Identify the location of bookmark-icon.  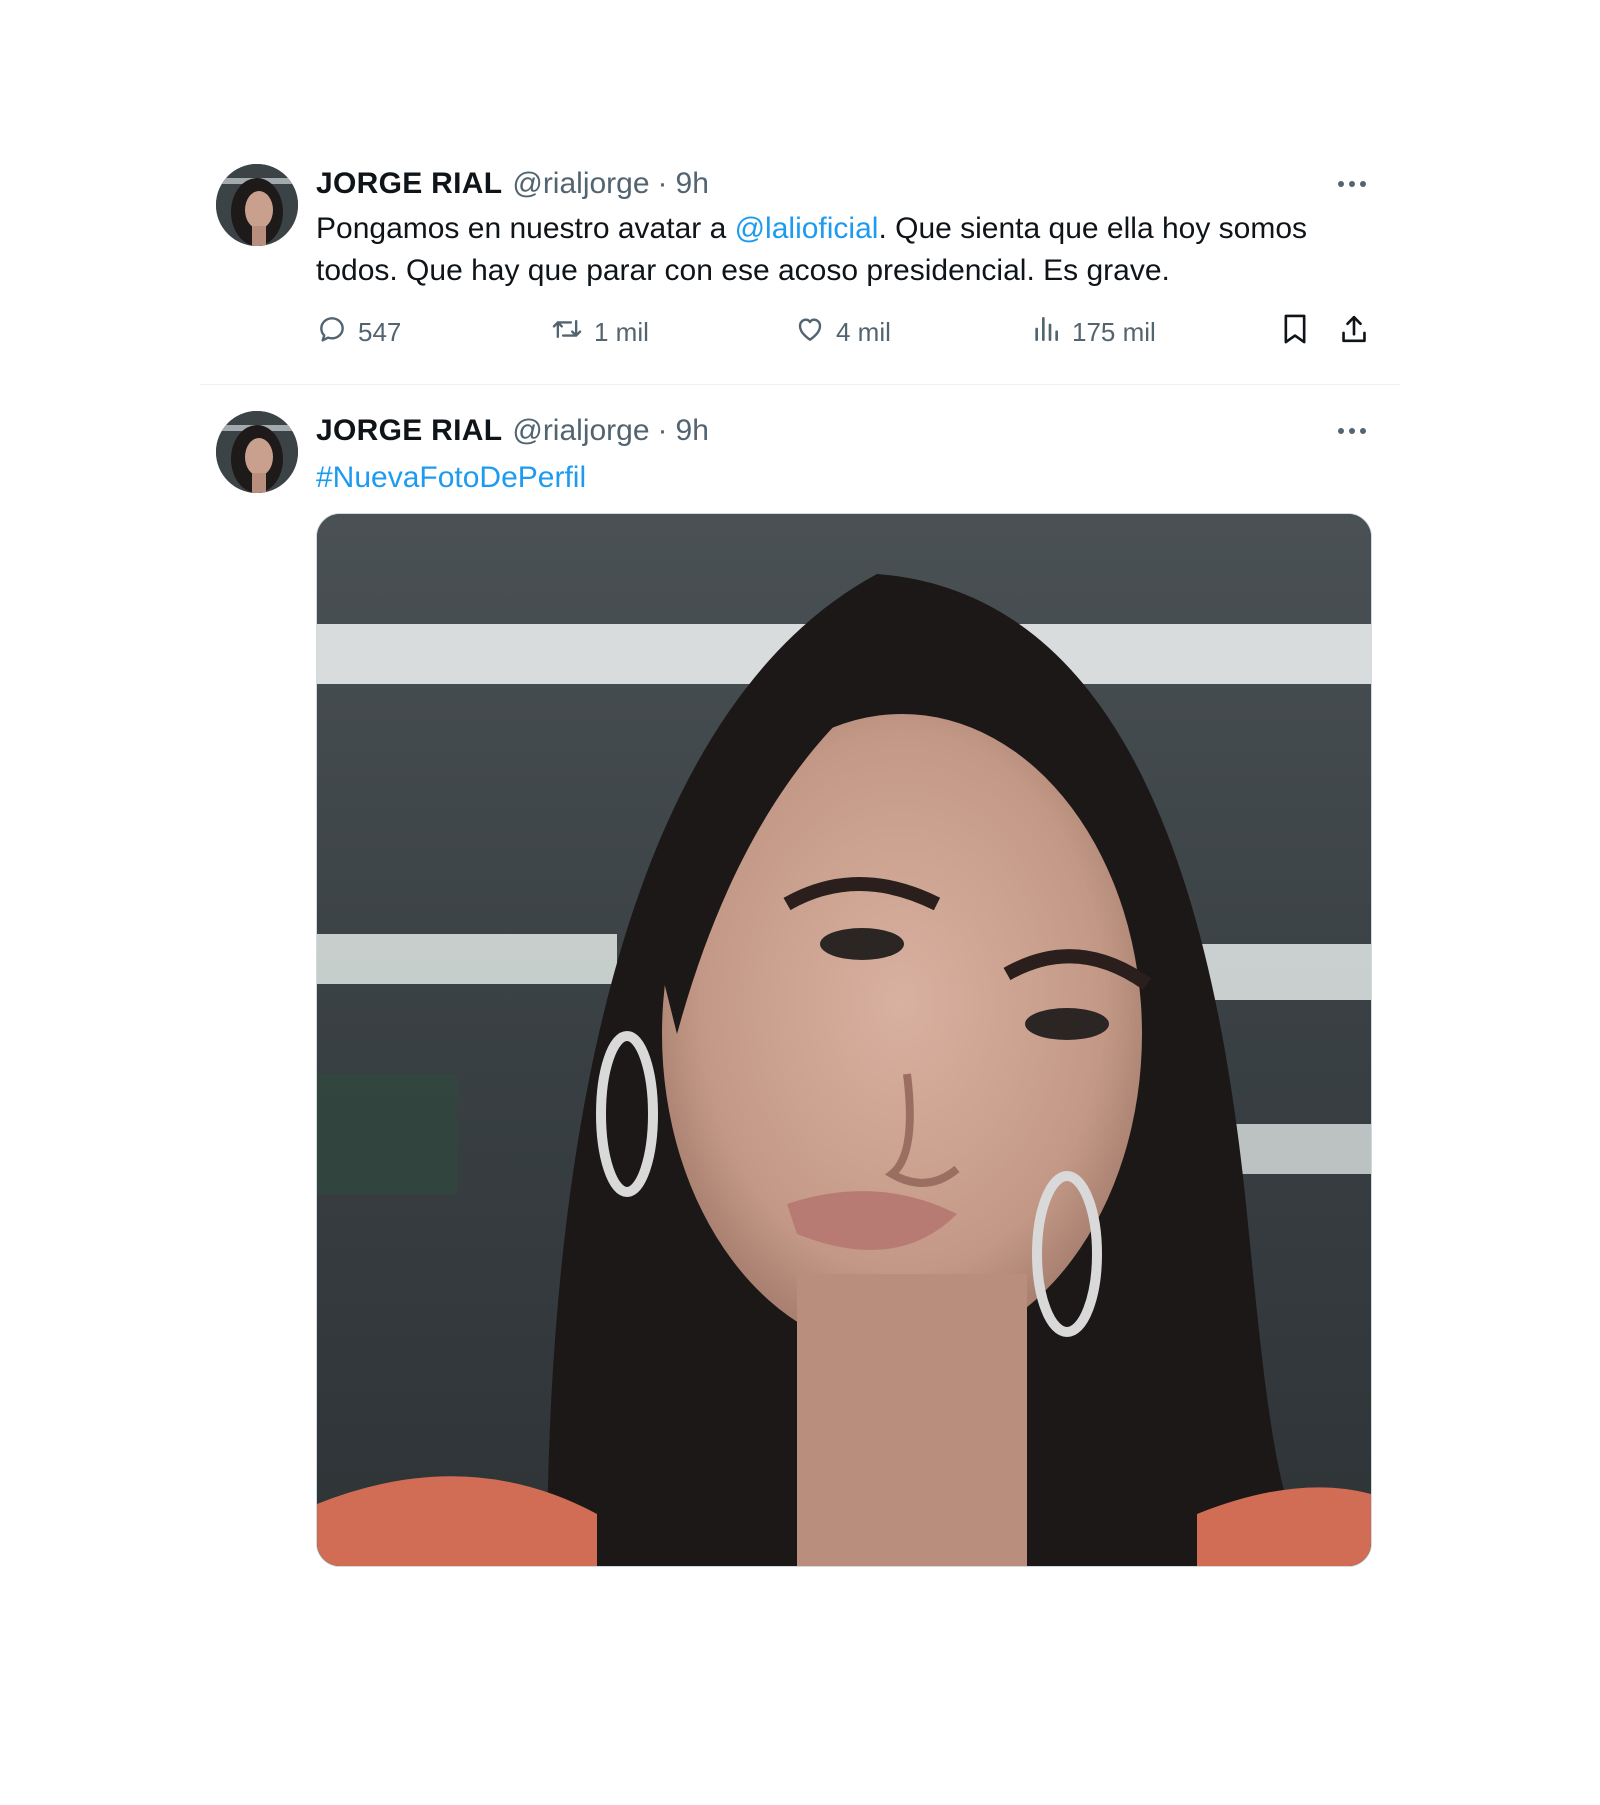
(1295, 332).